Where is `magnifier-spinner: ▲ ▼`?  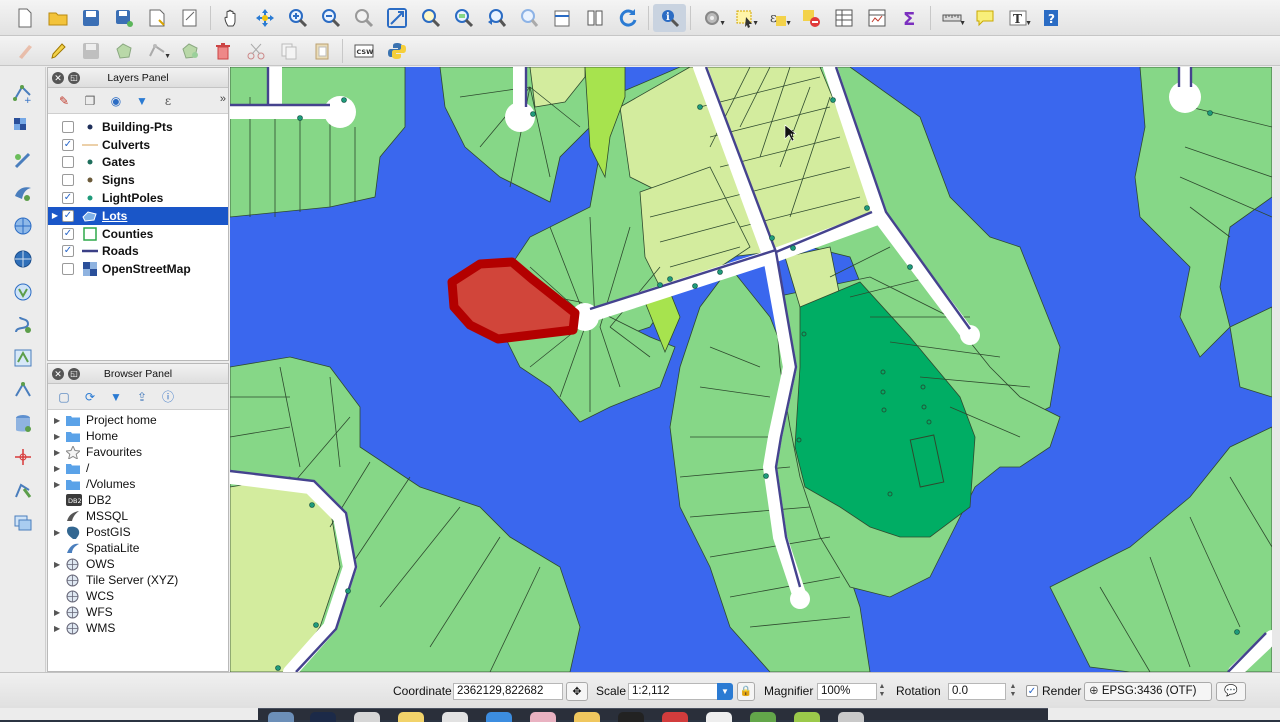
magnifier-spinner: ▲ ▼ is located at coordinates (882, 691).